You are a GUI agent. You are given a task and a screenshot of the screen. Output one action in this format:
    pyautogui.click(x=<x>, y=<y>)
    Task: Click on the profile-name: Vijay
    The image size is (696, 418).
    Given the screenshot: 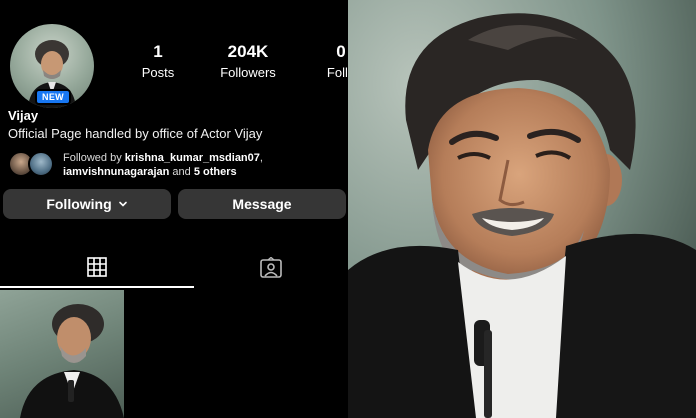 What is the action you would take?
    pyautogui.click(x=23, y=115)
    